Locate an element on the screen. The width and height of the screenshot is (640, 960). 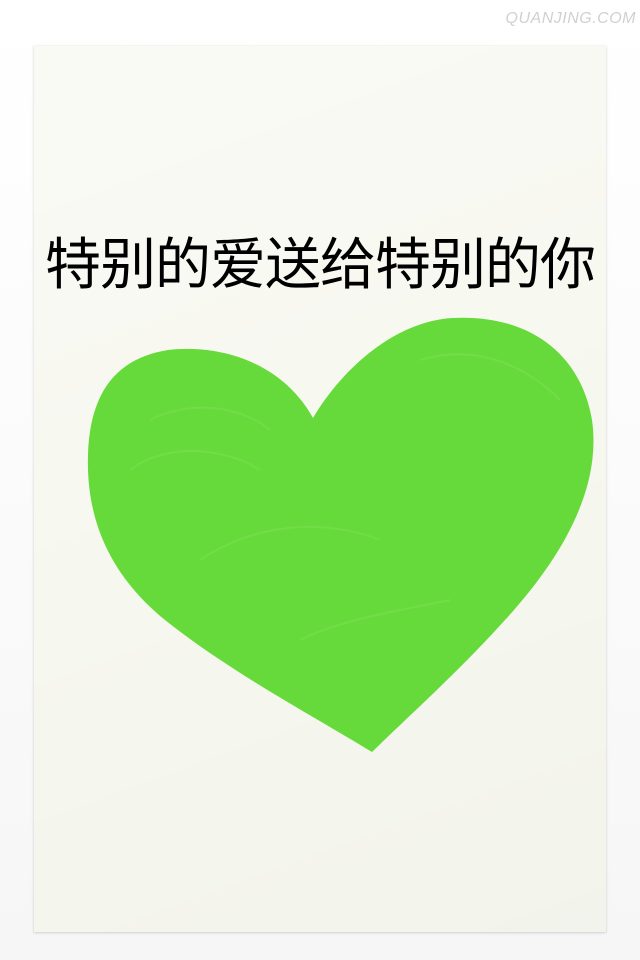
card-headline: 特别的爱送给特别的你 is located at coordinates (320, 265).